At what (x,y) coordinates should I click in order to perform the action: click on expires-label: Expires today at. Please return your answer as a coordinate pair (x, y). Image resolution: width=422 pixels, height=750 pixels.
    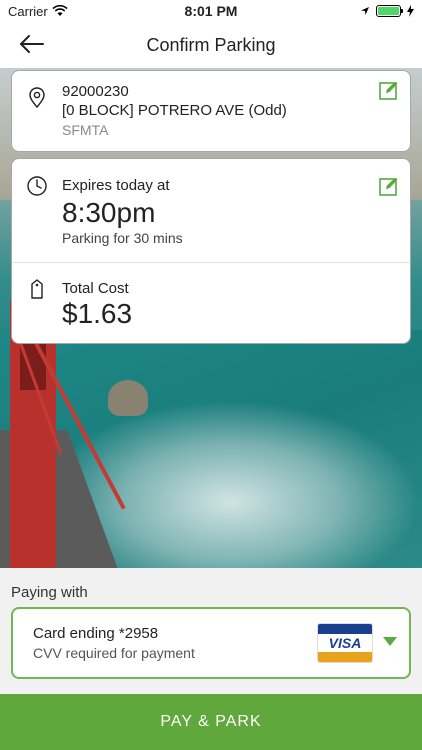
    Looking at the image, I should click on (116, 185).